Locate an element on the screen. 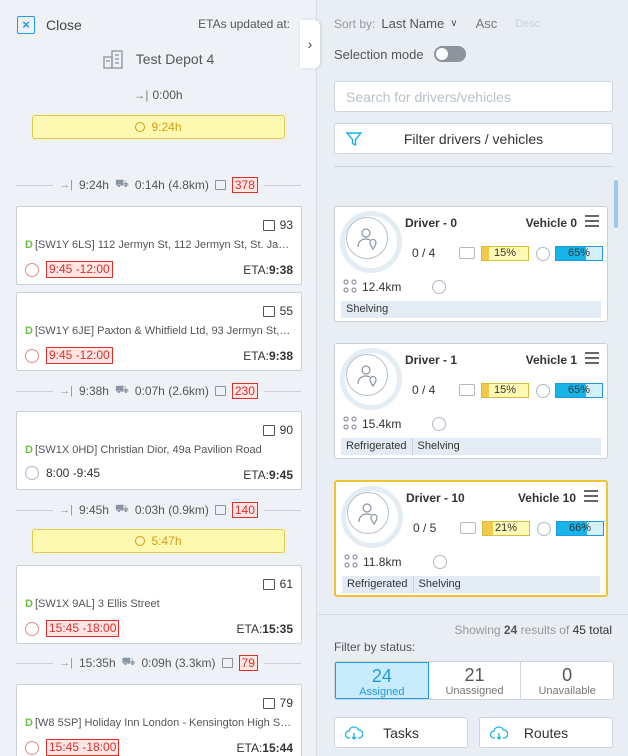 This screenshot has height=756, width=628. stop-address: D [SW1X 9AL] 3 Ellis Street is located at coordinates (159, 604).